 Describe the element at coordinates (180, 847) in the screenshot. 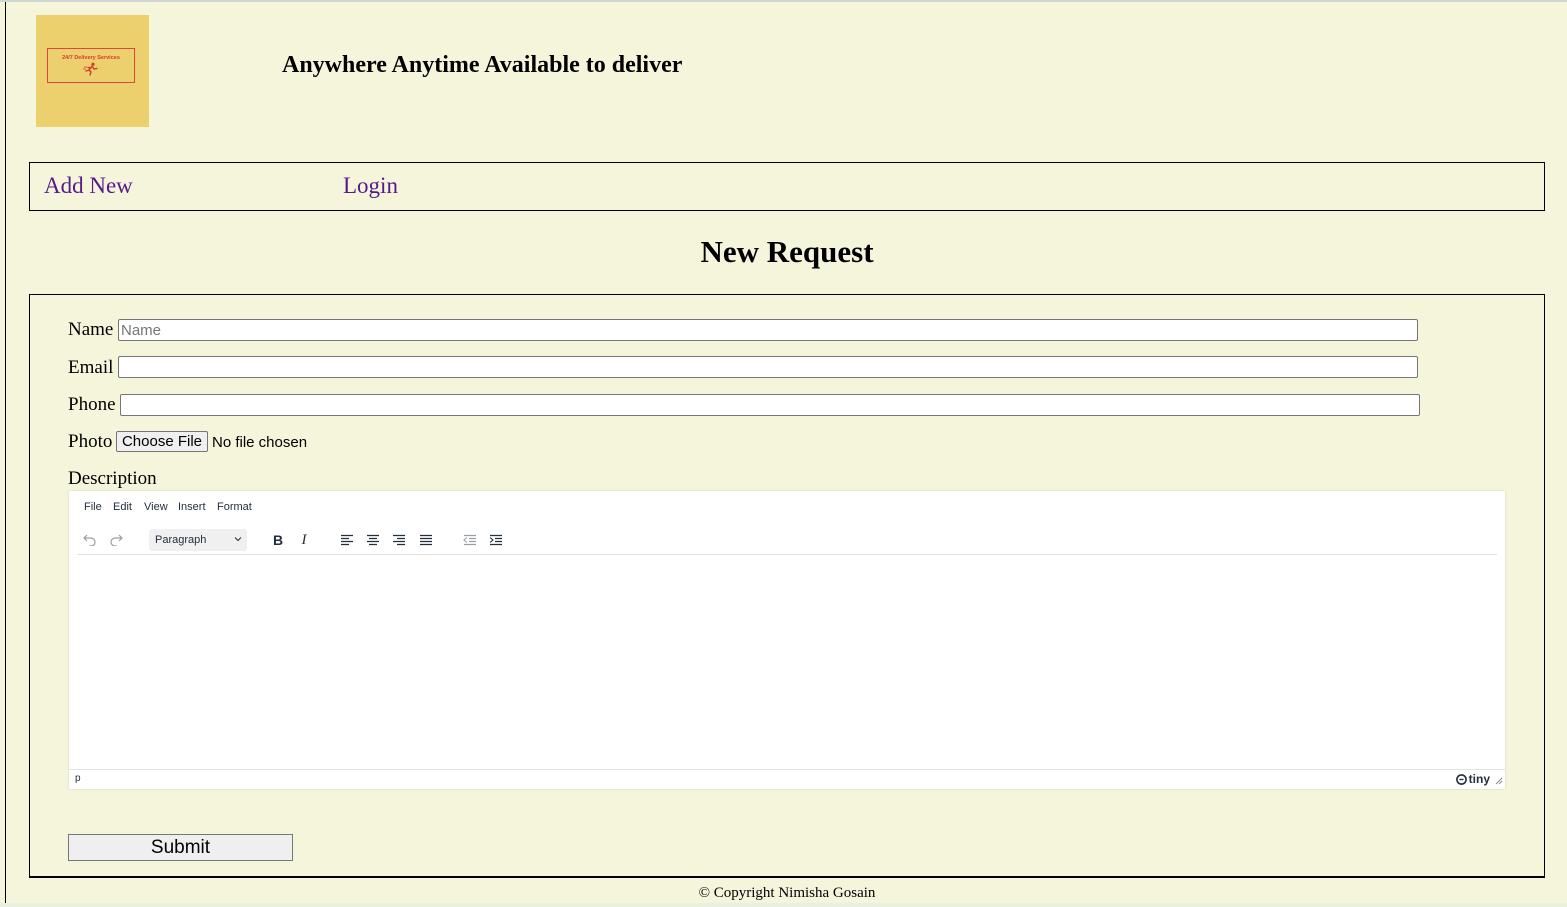

I see `submit-button: Submit` at that location.